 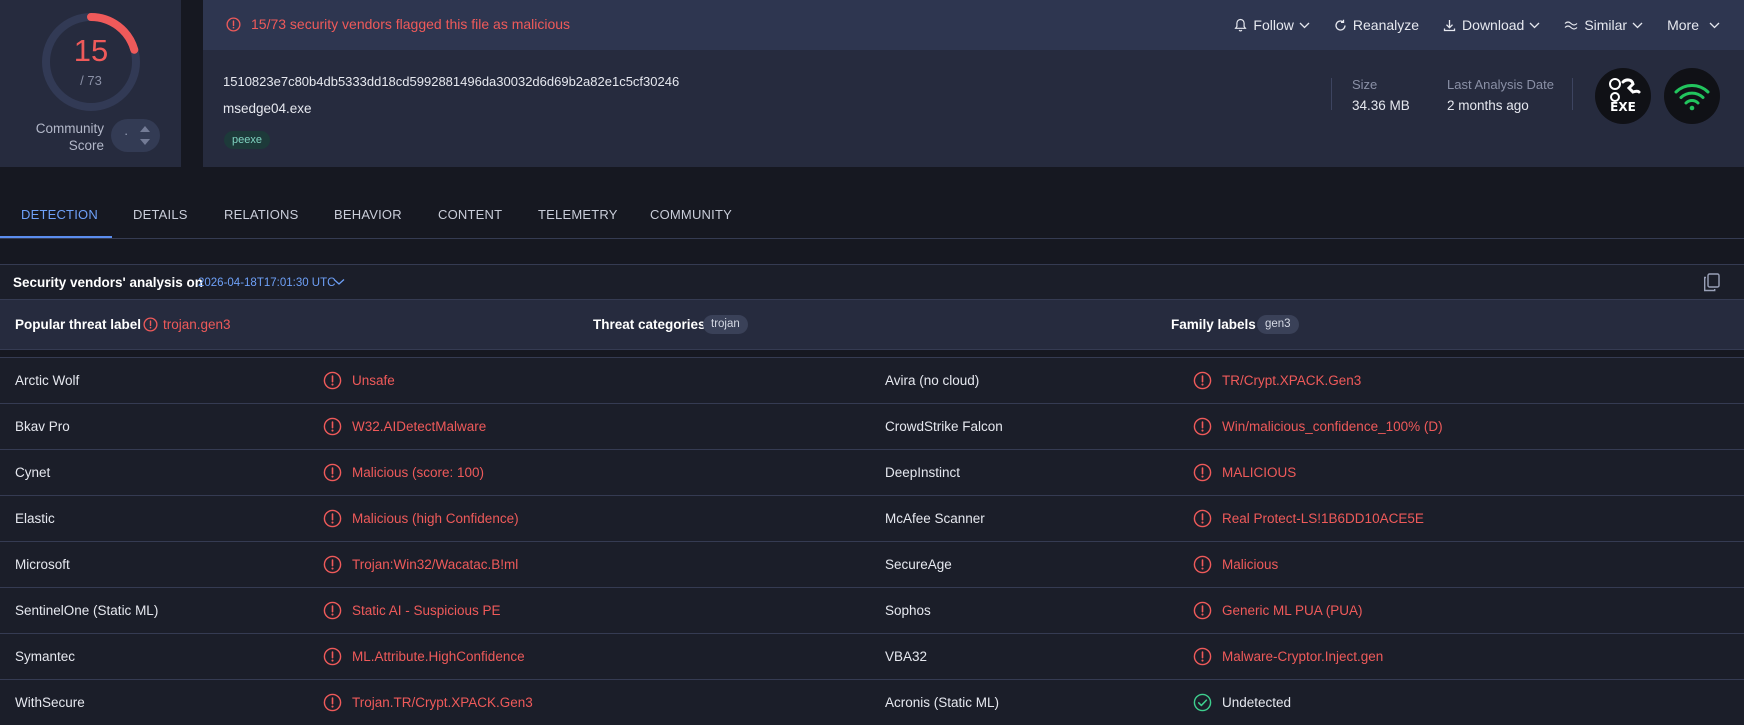 I want to click on vendor-result: Trojan:Win32/Wacatac.B!ml, so click(x=435, y=564).